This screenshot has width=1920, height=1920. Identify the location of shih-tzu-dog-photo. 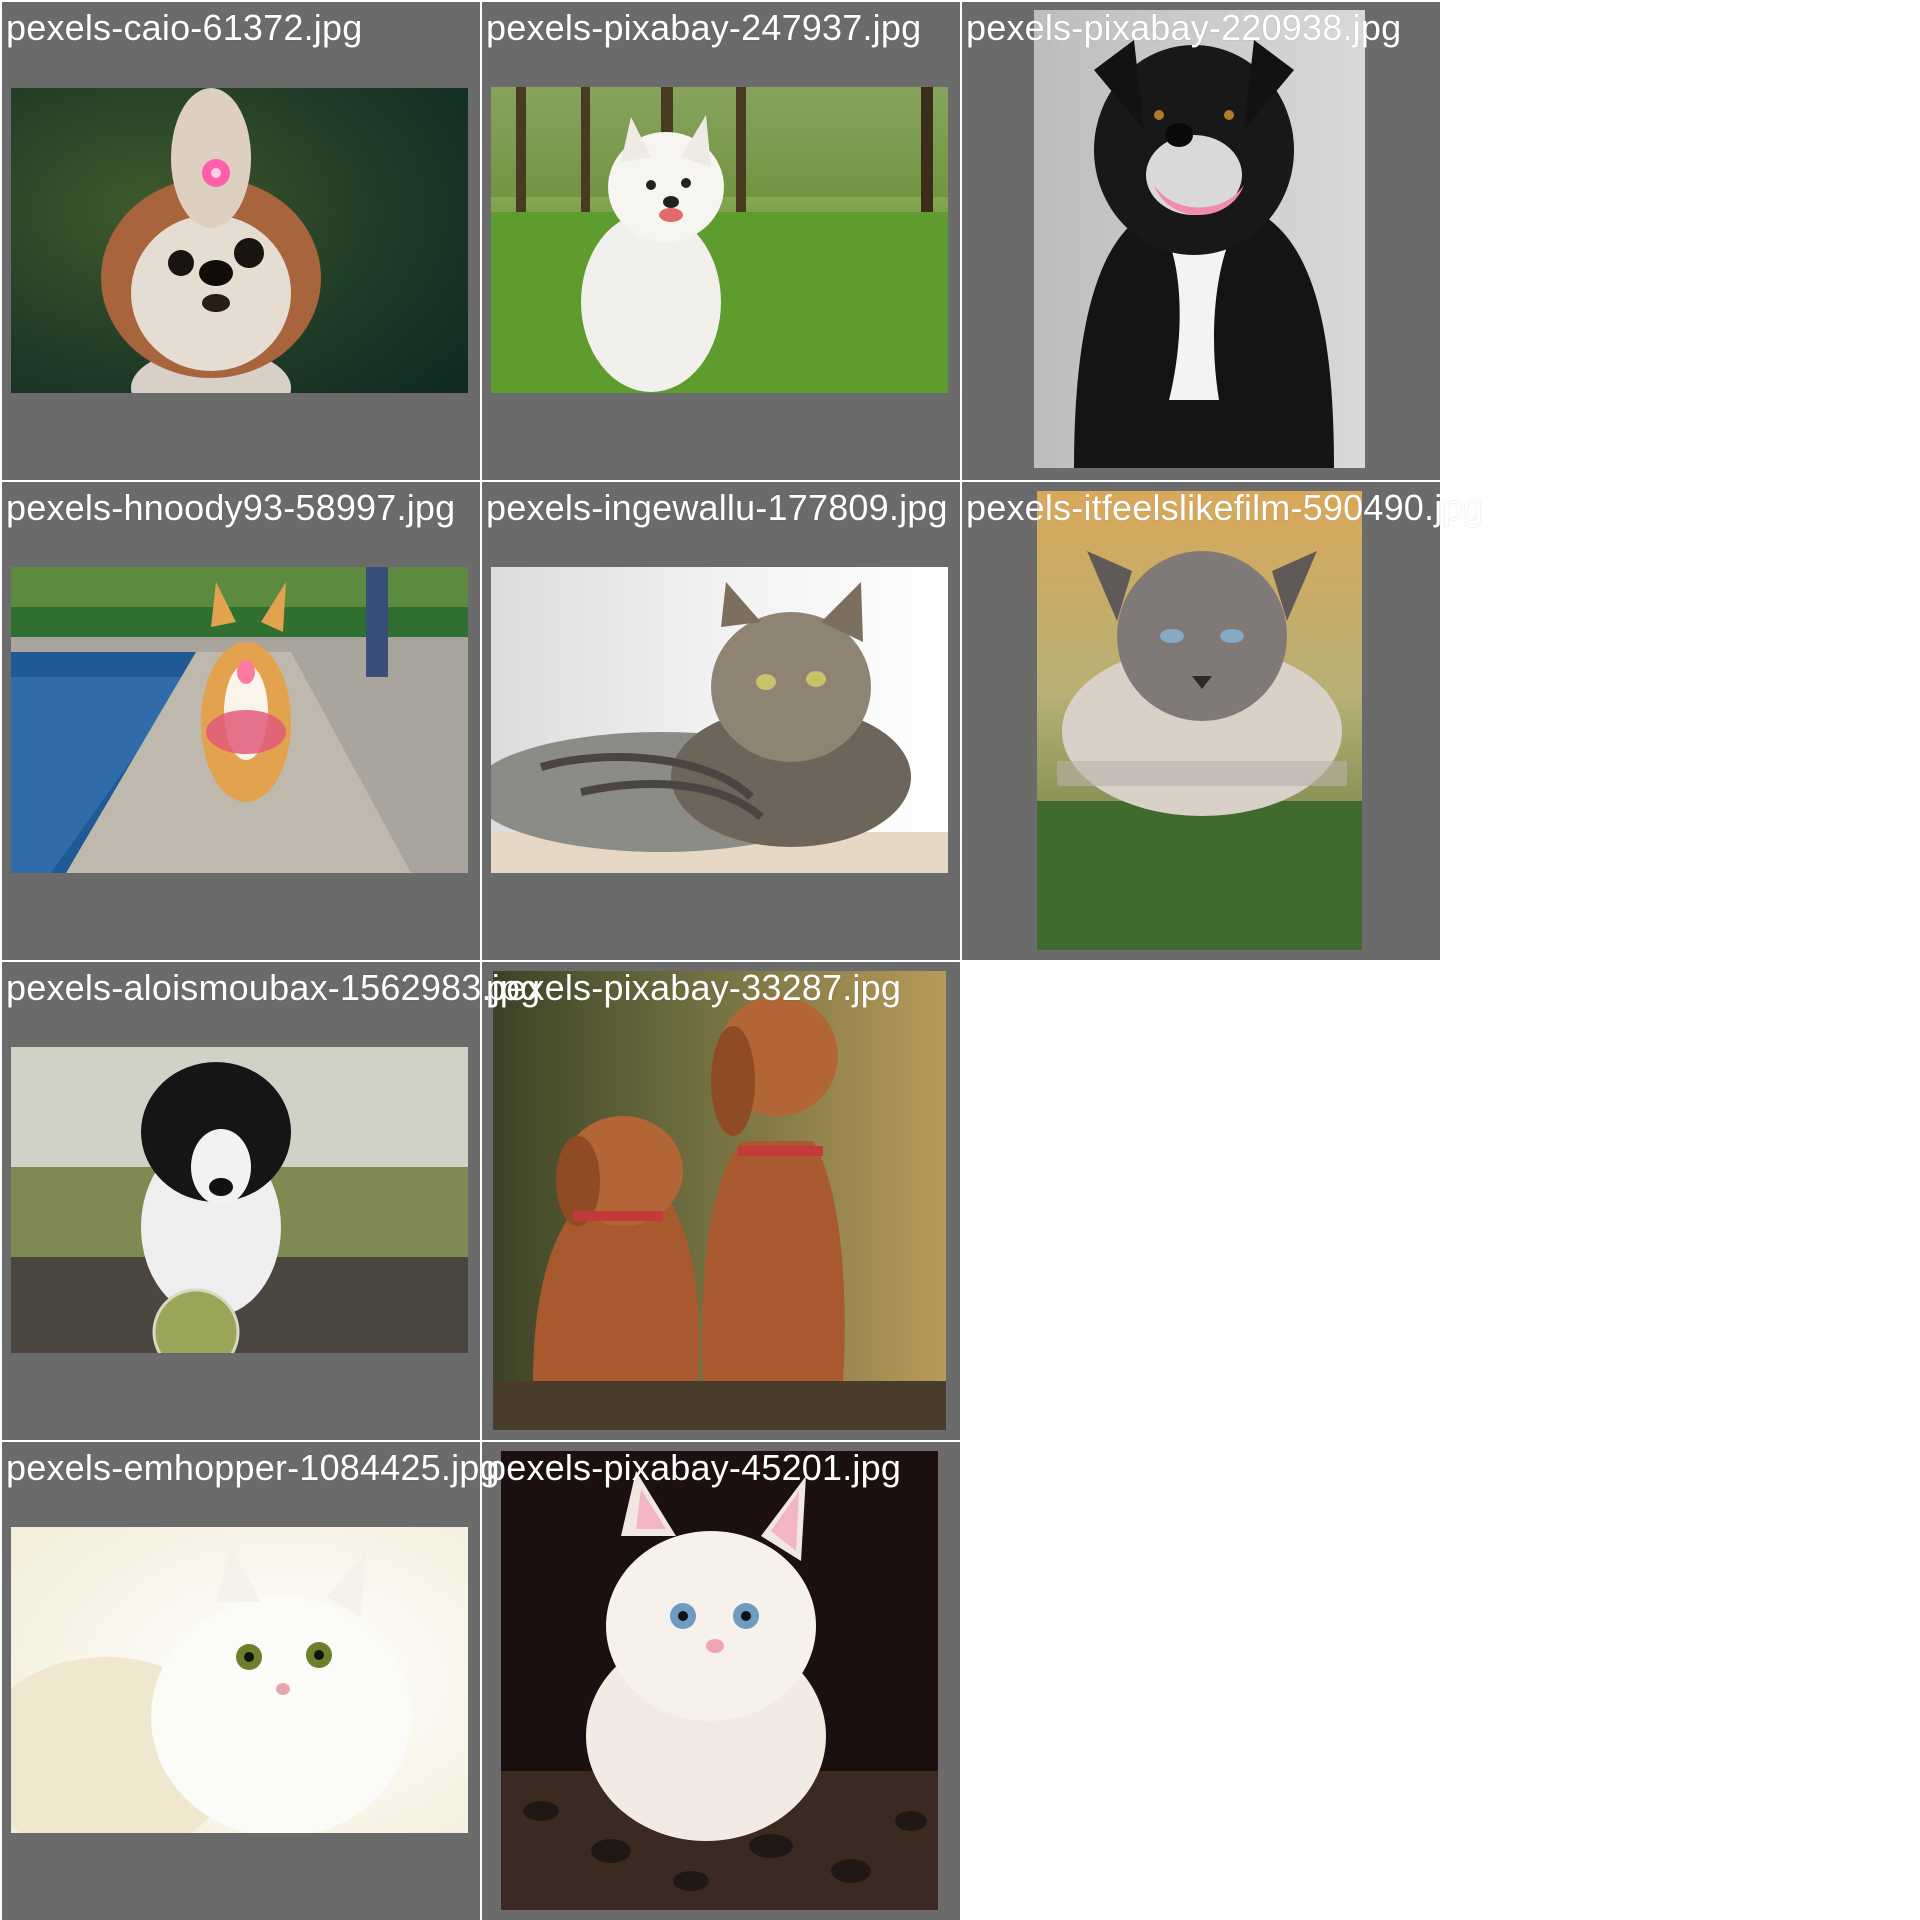
(239, 240).